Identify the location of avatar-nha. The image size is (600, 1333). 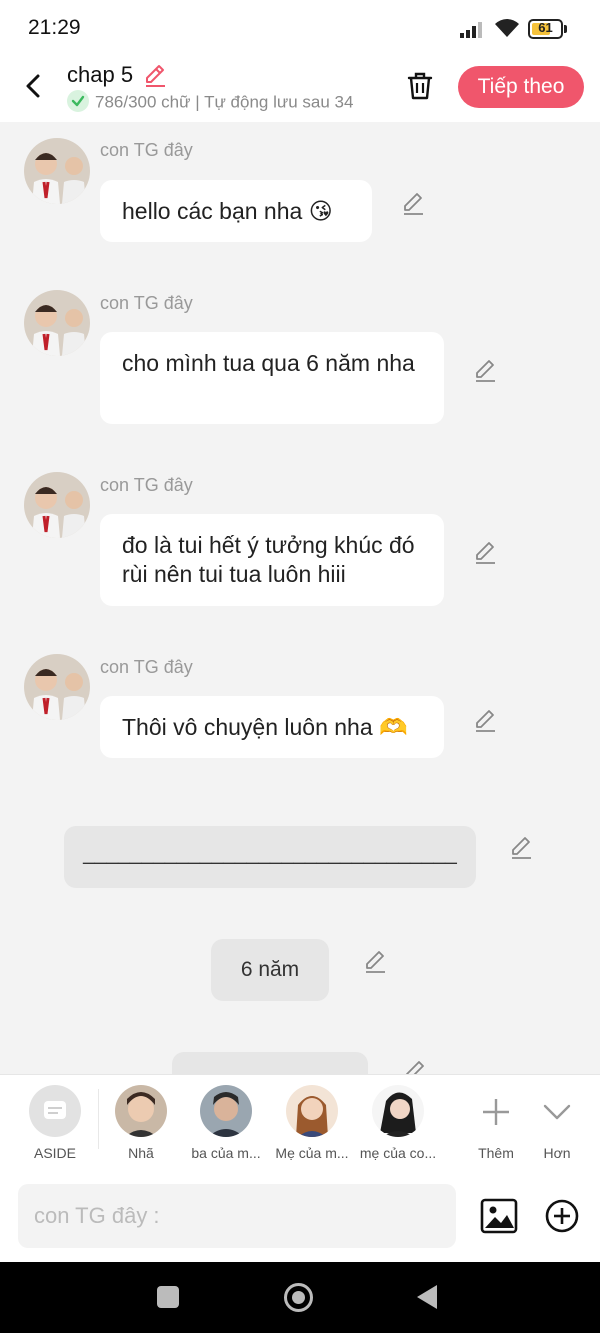
(141, 1111).